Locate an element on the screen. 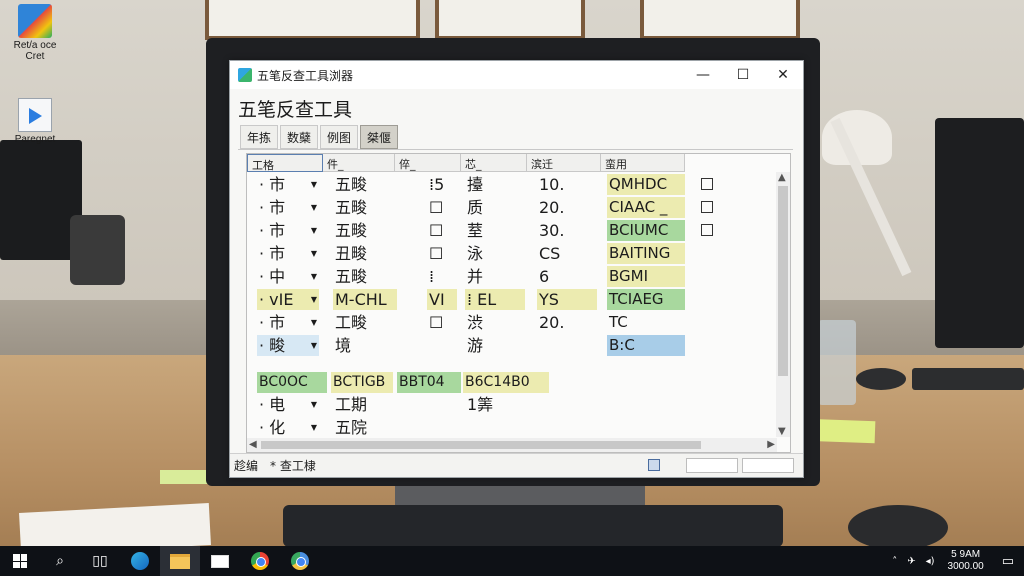 The width and height of the screenshot is (1024, 576). tab-4-active: 桀偃 is located at coordinates (379, 137).